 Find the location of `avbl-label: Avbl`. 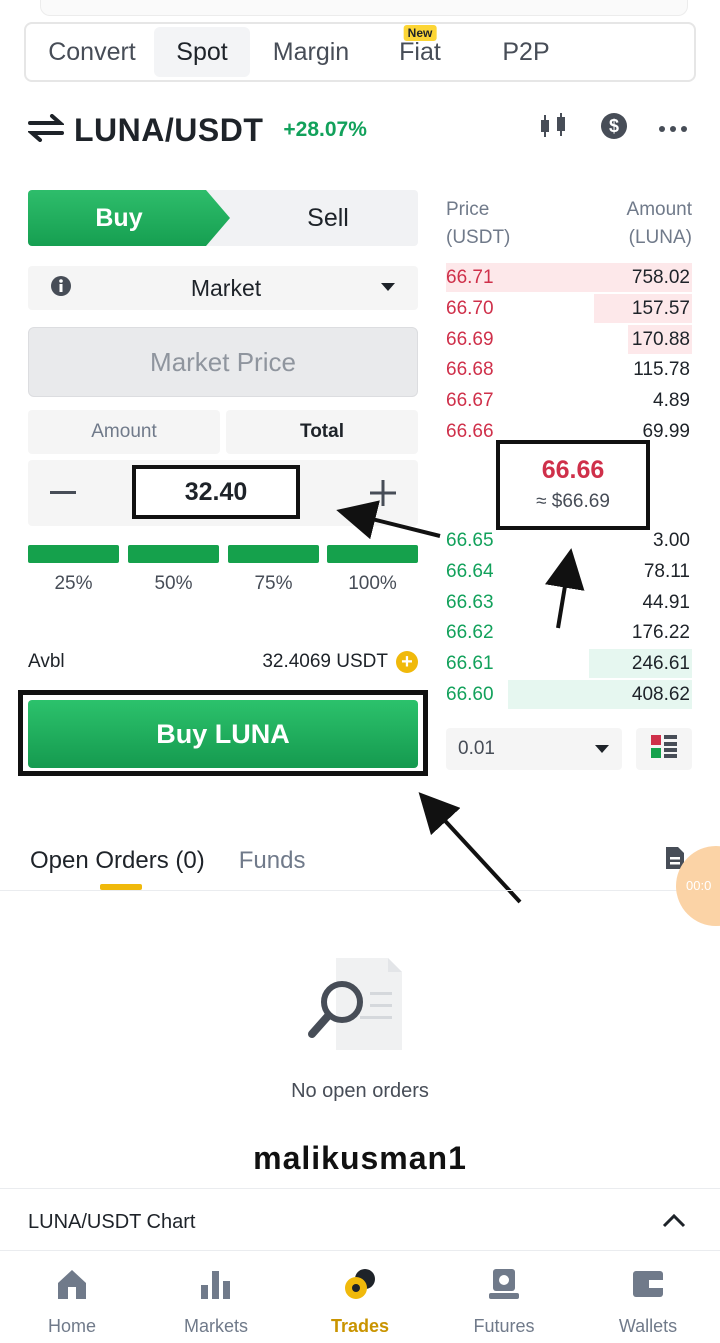

avbl-label: Avbl is located at coordinates (46, 661).